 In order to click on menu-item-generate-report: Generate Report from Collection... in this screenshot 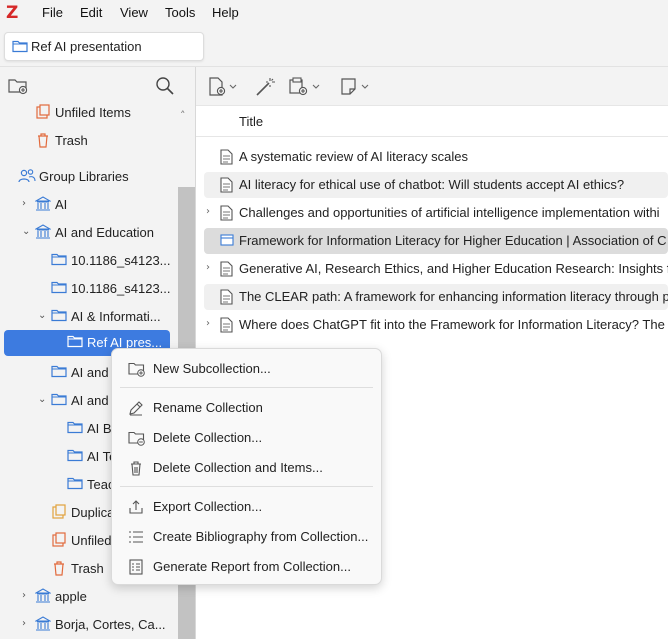, I will do `click(246, 567)`.